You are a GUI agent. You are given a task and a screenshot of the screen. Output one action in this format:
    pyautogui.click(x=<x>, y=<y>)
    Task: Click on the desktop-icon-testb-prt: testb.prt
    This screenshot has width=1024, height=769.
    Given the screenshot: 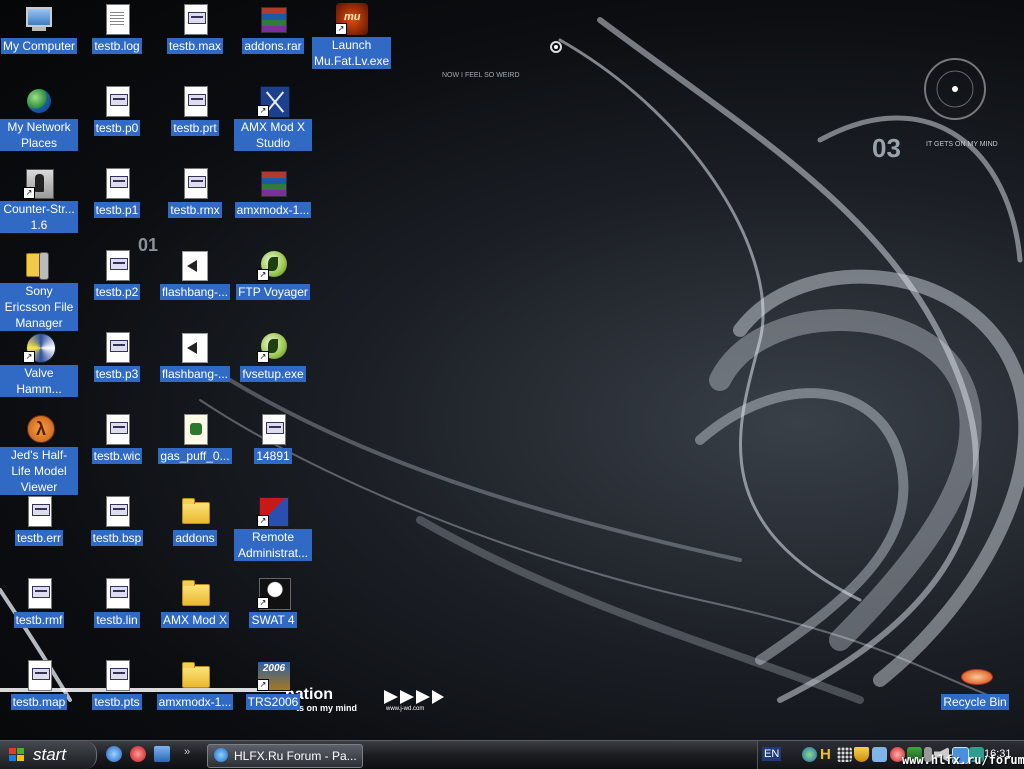 What is the action you would take?
    pyautogui.click(x=195, y=111)
    